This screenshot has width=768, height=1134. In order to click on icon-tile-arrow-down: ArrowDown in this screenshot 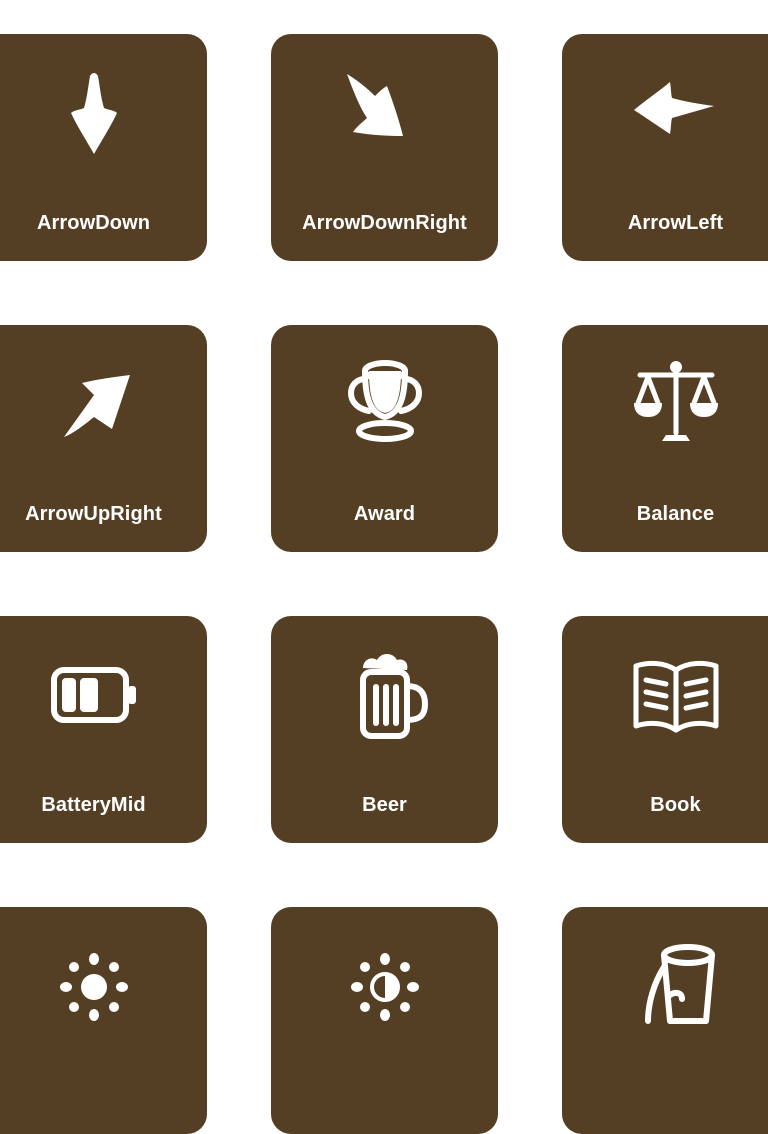, I will do `click(103, 147)`.